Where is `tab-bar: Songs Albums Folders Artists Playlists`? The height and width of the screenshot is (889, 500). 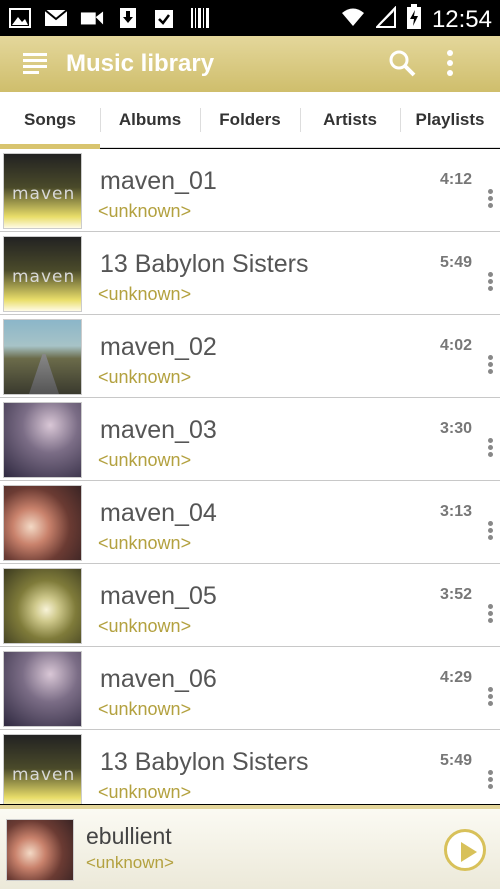
tab-bar: Songs Albums Folders Artists Playlists is located at coordinates (250, 120).